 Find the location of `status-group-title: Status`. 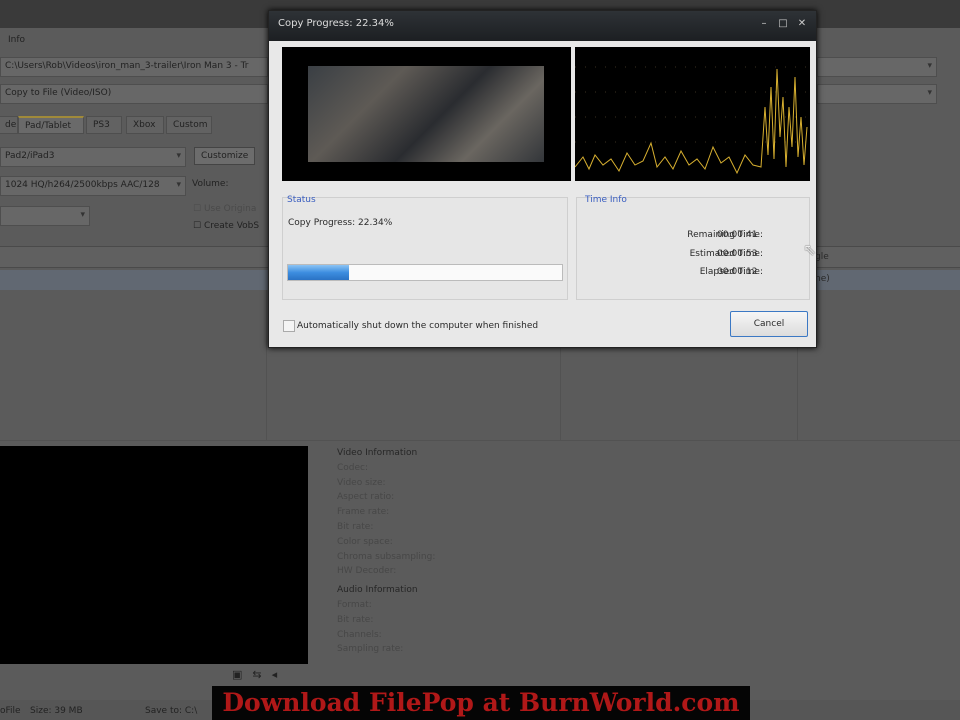

status-group-title: Status is located at coordinates (301, 200).